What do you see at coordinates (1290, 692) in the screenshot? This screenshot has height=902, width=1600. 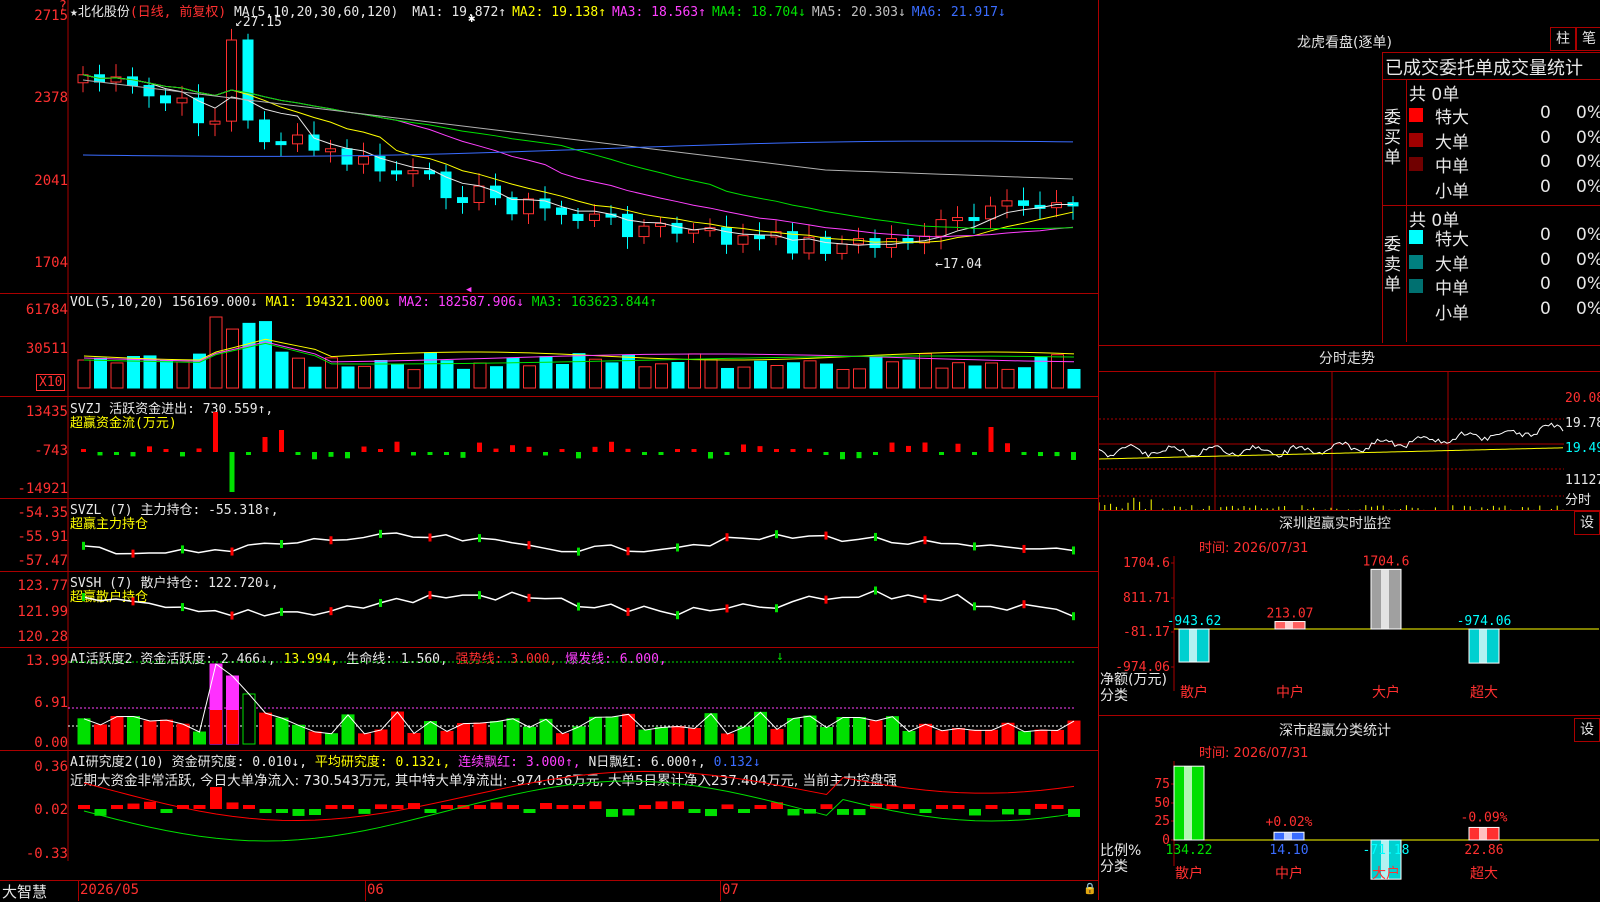 I see `chart-category: 中户` at bounding box center [1290, 692].